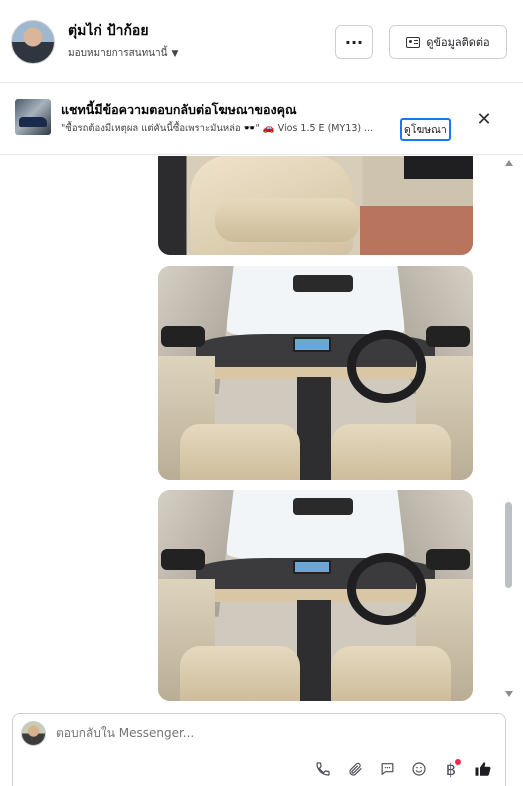  What do you see at coordinates (323, 769) in the screenshot?
I see `phone-icon` at bounding box center [323, 769].